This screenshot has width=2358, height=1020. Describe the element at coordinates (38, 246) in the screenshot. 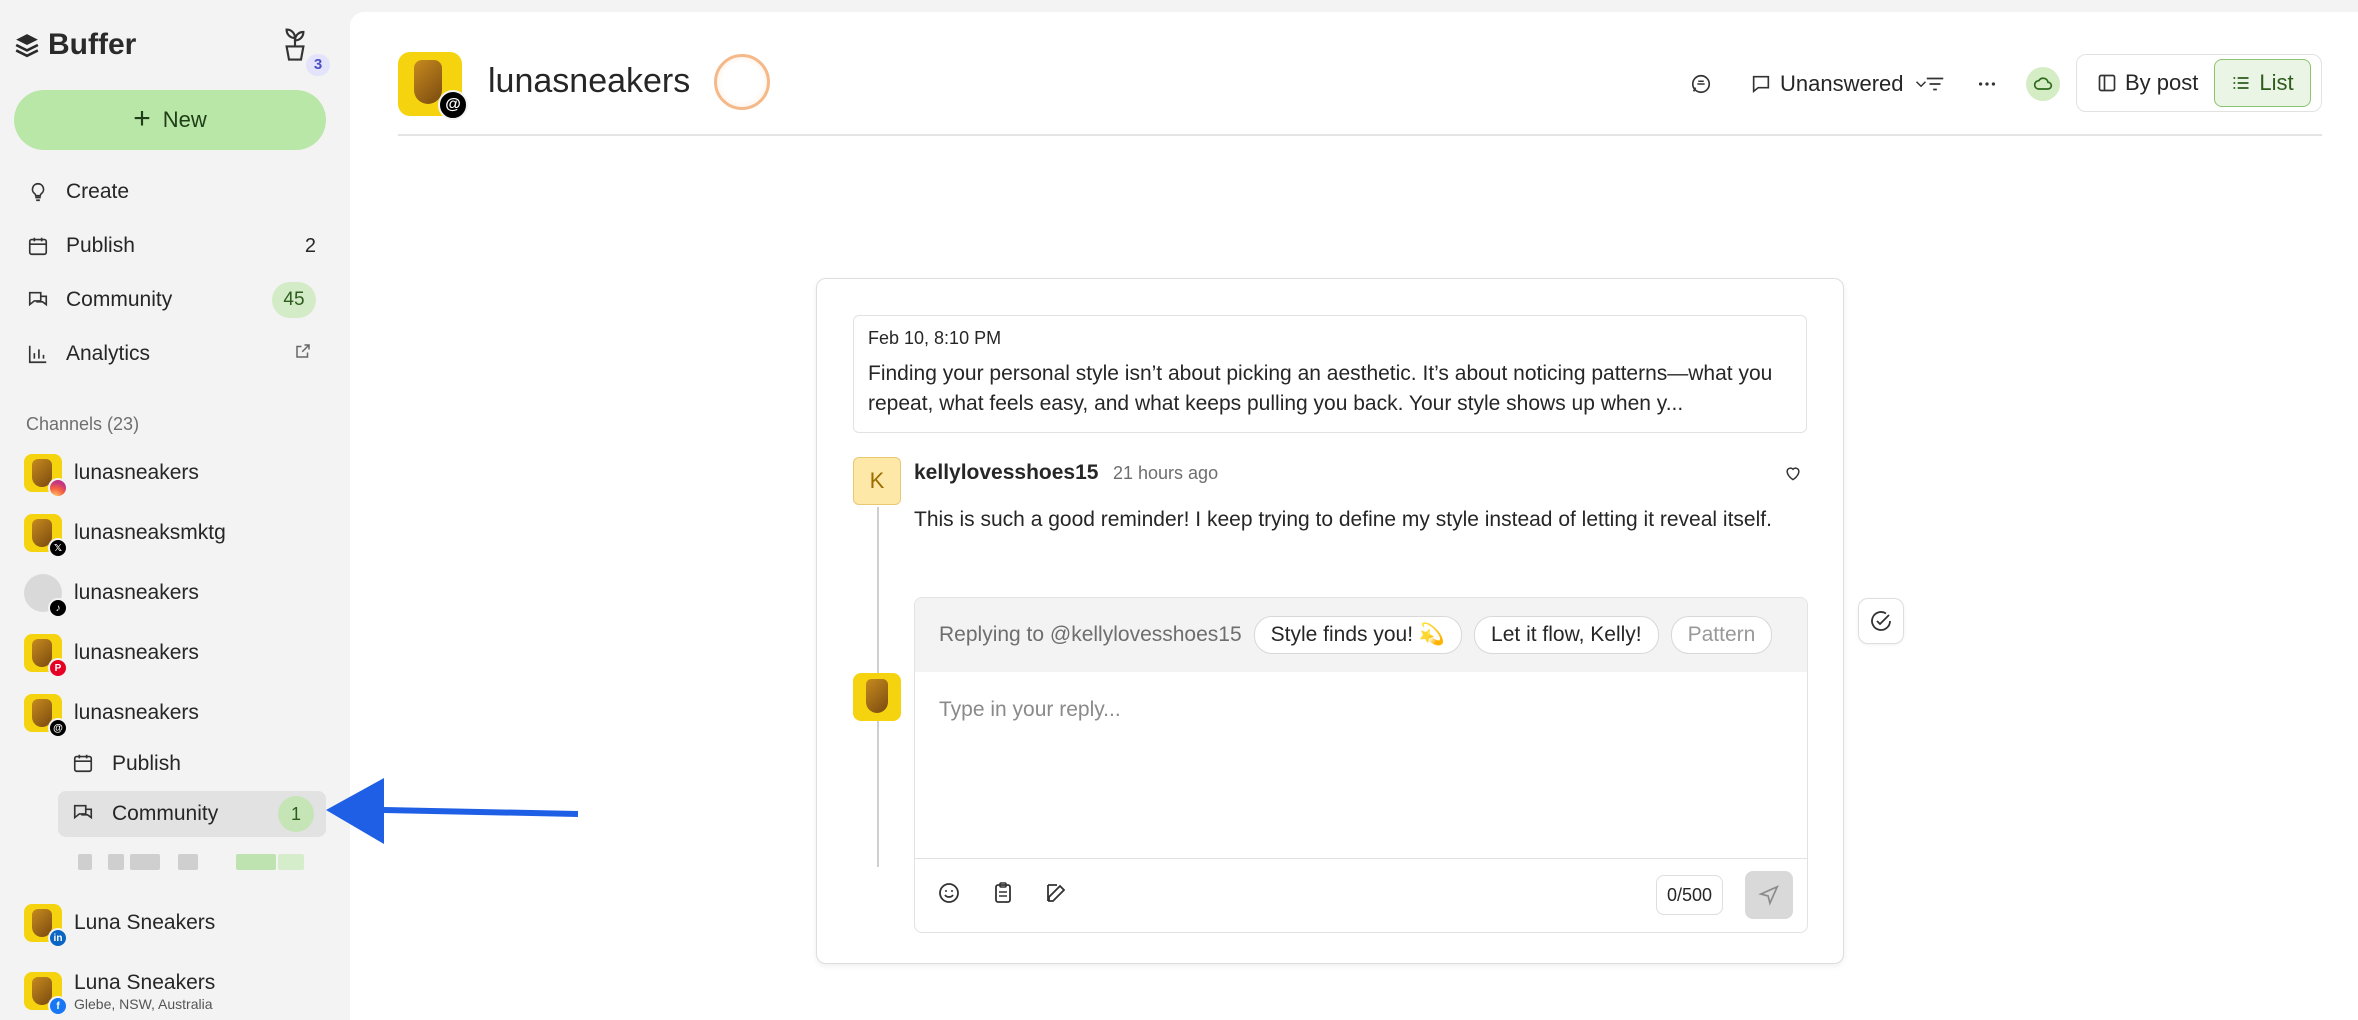

I see `calendar-icon` at that location.